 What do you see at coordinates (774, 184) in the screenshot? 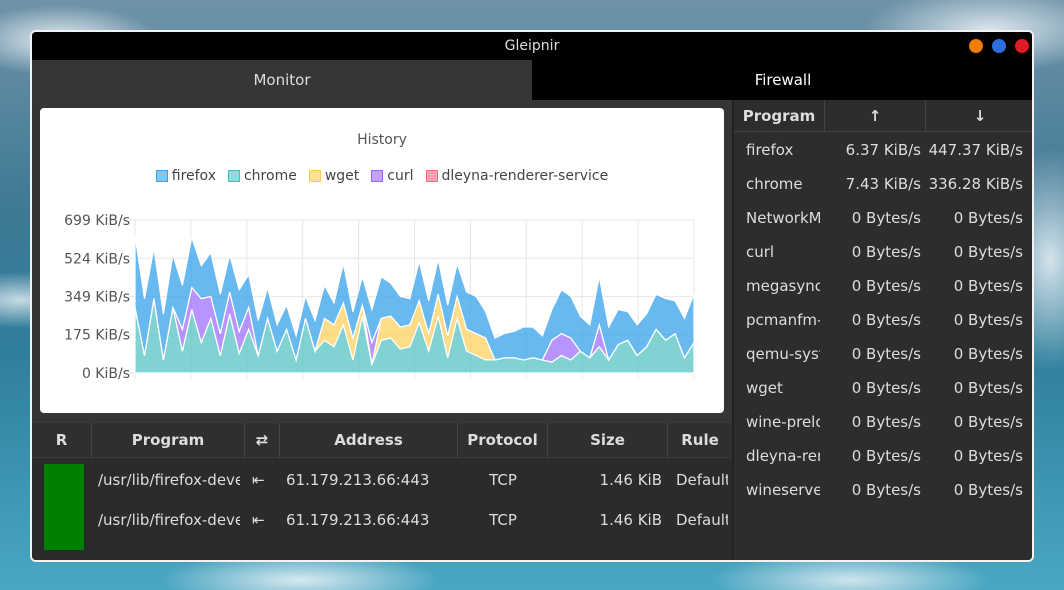
I see `bandwidth-program: chrome` at bounding box center [774, 184].